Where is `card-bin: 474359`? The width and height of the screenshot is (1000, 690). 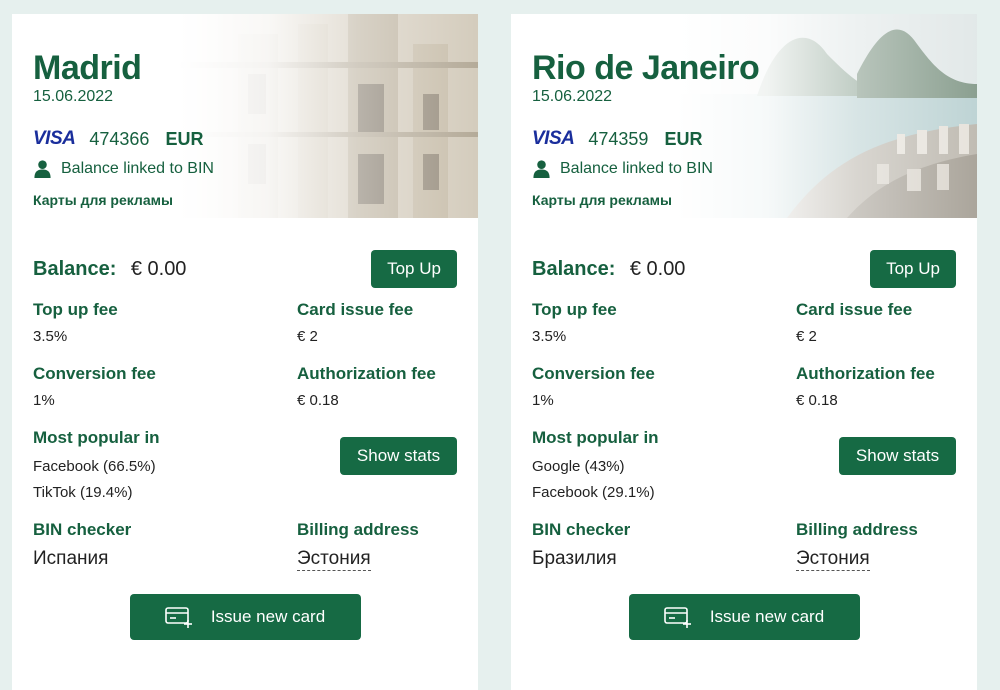 card-bin: 474359 is located at coordinates (618, 138).